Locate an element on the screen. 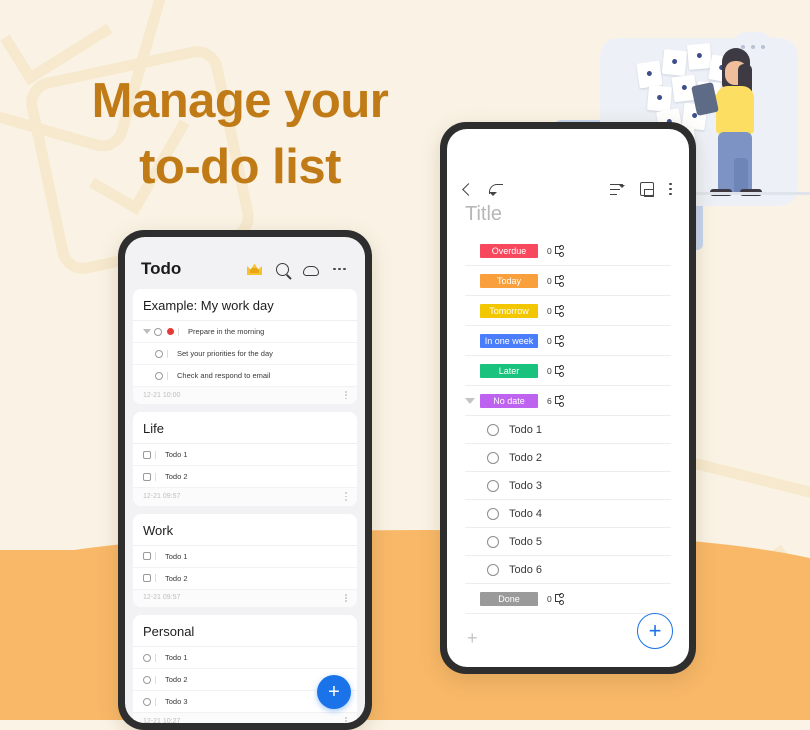 Image resolution: width=810 pixels, height=730 pixels. category-row: Today 0 is located at coordinates (568, 281).